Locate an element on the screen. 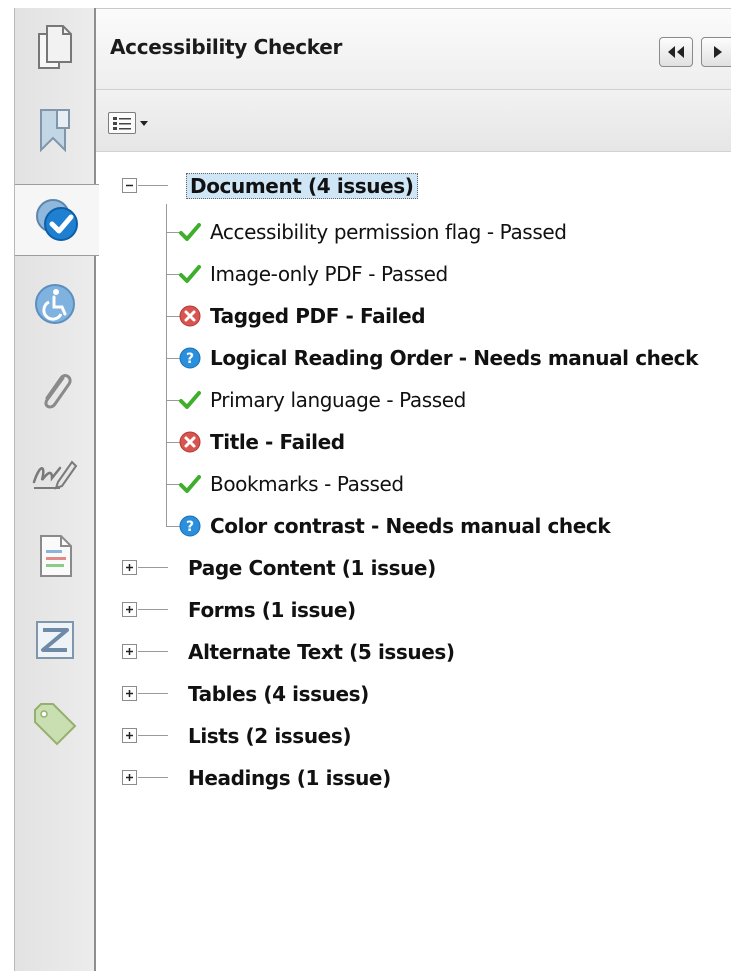 The width and height of the screenshot is (731, 971). check-result-label: Primary language - Passed is located at coordinates (338, 400).